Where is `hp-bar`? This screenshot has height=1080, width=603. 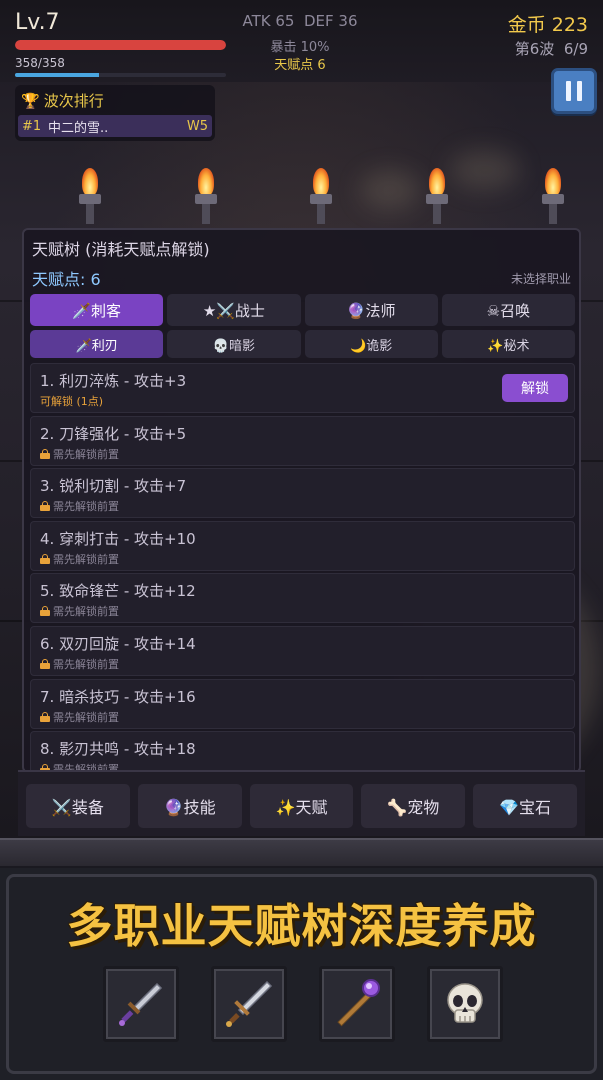
hp-bar is located at coordinates (120, 45).